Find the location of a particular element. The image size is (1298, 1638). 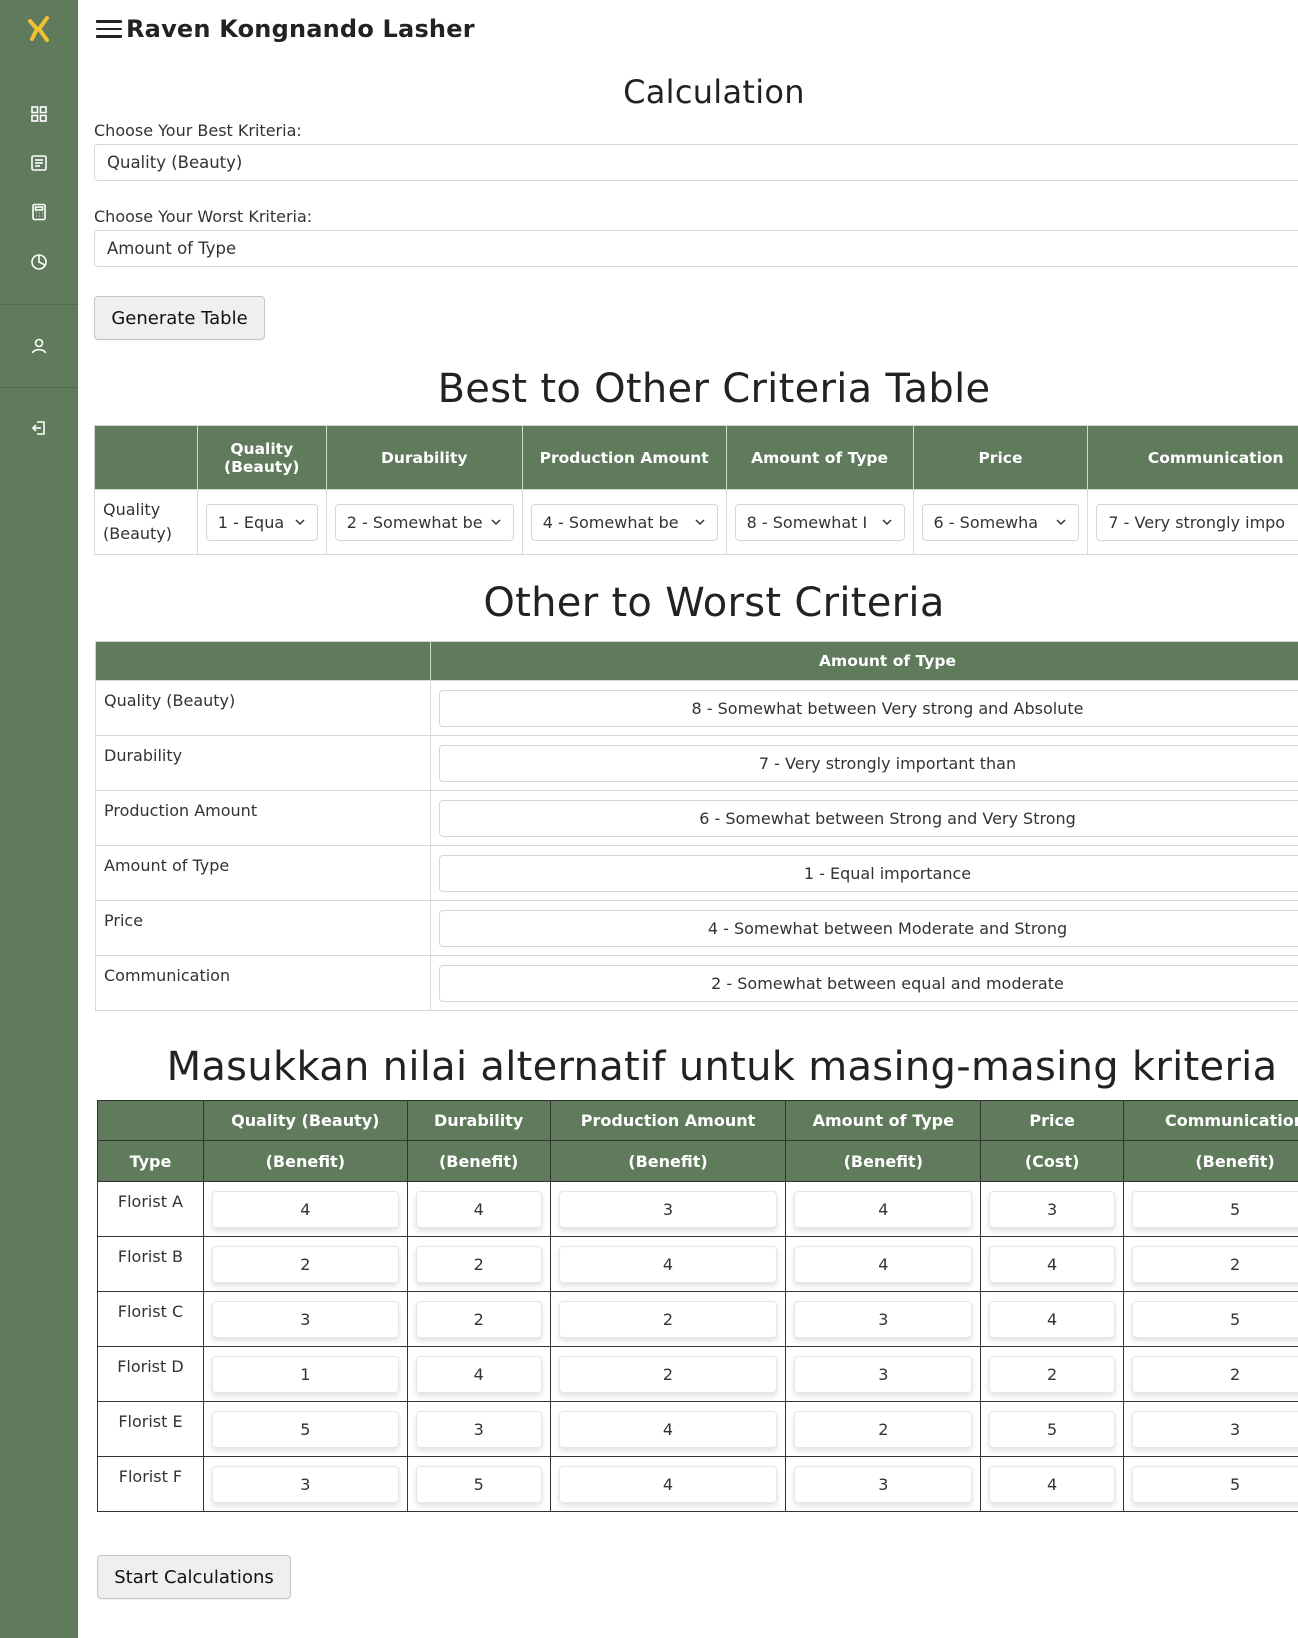

pairwise-select: 4 - Somewhat be is located at coordinates (624, 522).